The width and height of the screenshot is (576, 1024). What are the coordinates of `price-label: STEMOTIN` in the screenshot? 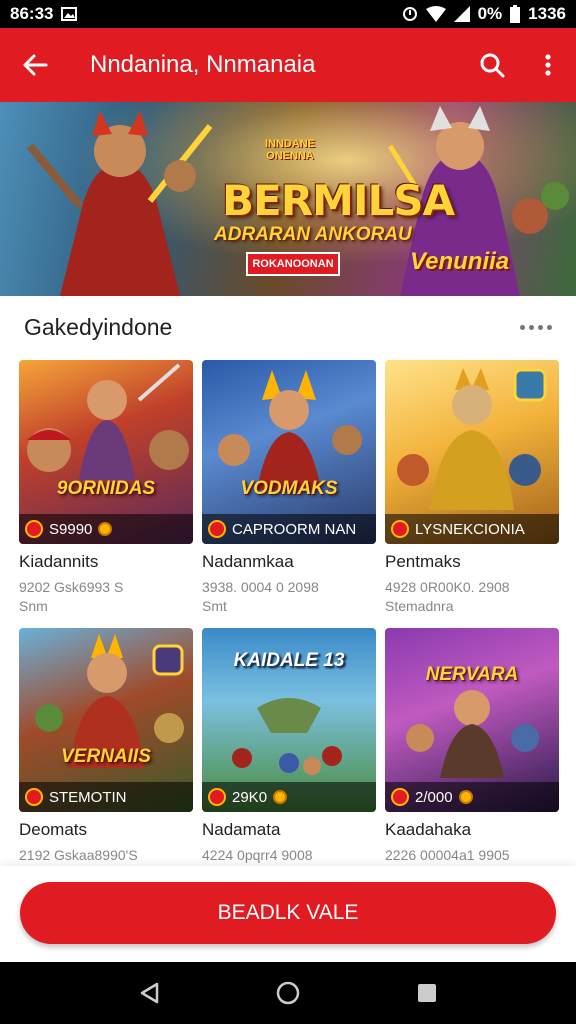 It's located at (88, 797).